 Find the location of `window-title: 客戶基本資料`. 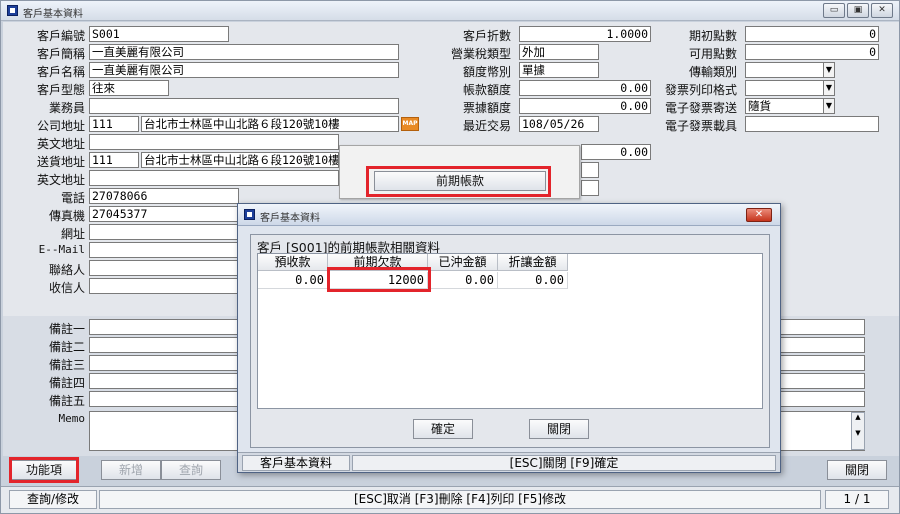

window-title: 客戶基本資料 is located at coordinates (53, 14).